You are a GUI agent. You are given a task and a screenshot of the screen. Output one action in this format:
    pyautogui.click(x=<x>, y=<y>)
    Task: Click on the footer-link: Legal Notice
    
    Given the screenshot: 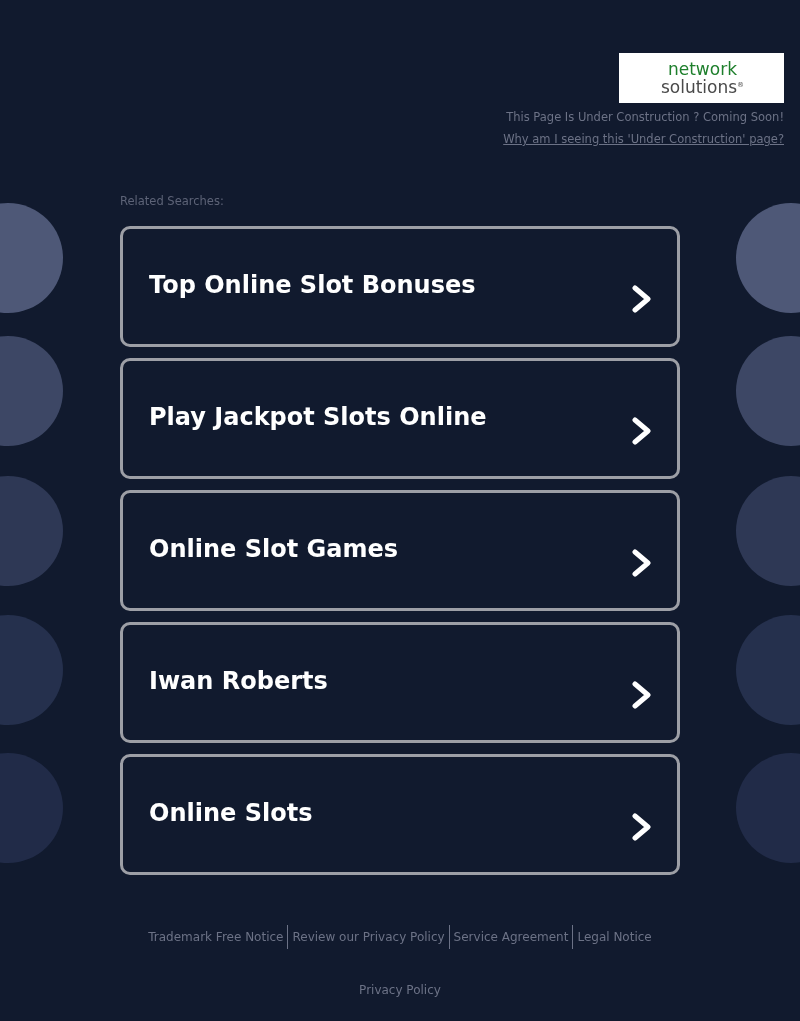 What is the action you would take?
    pyautogui.click(x=614, y=937)
    